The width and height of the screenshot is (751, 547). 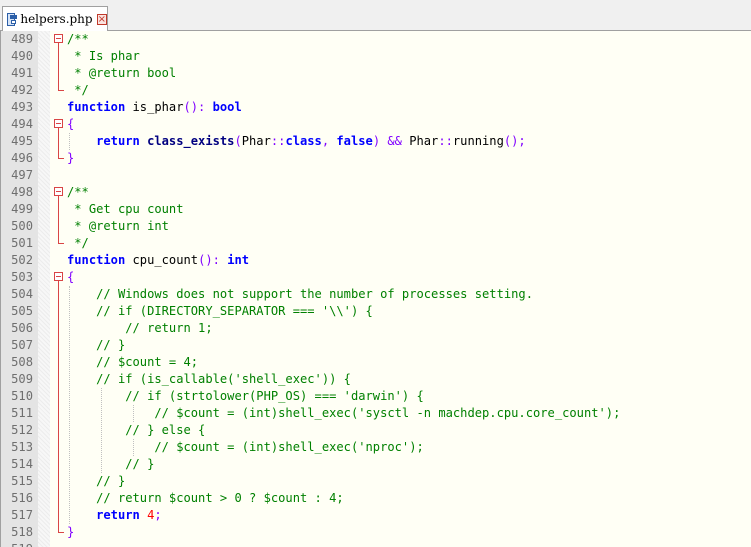 What do you see at coordinates (376, 544) in the screenshot?
I see `code-line: 519` at bounding box center [376, 544].